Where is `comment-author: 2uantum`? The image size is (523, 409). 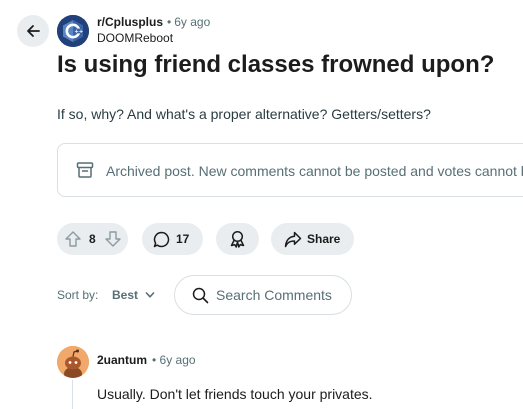
comment-author: 2uantum is located at coordinates (122, 360).